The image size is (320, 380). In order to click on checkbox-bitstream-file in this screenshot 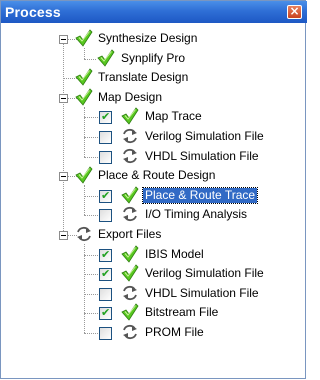, I will do `click(105, 313)`.